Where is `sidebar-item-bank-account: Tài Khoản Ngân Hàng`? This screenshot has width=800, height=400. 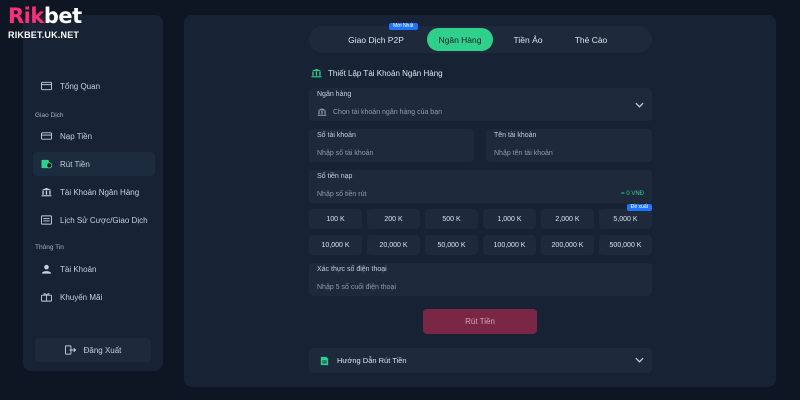 sidebar-item-bank-account: Tài Khoản Ngân Hàng is located at coordinates (94, 192).